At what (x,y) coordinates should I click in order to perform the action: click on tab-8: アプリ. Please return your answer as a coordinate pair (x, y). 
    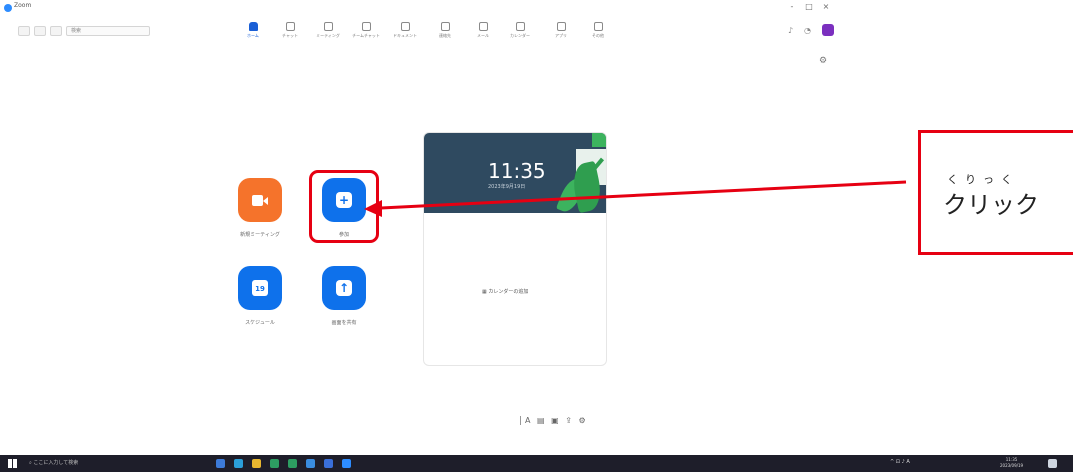
    Looking at the image, I should click on (561, 34).